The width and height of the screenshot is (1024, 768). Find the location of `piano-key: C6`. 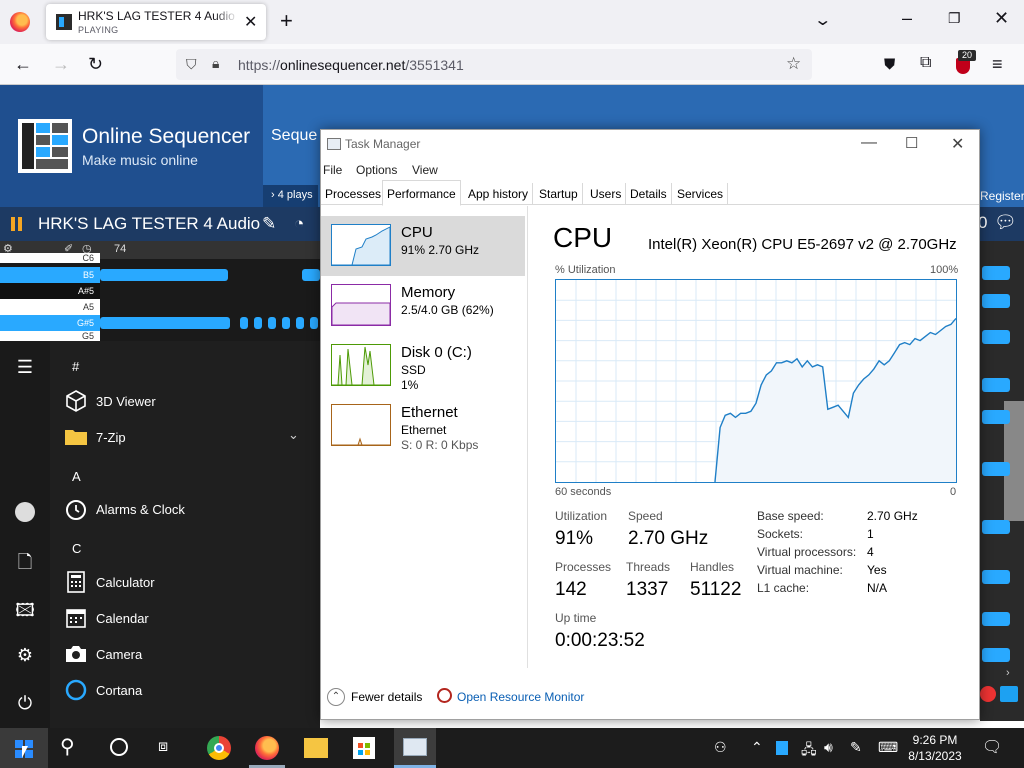

piano-key: C6 is located at coordinates (50, 258).